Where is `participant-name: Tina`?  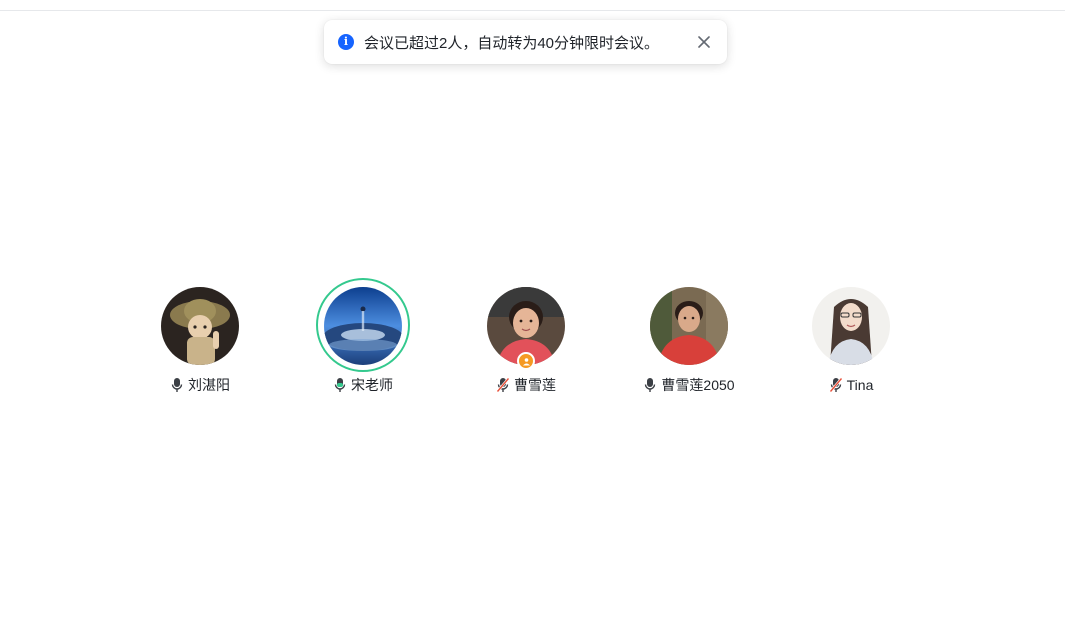 participant-name: Tina is located at coordinates (860, 385).